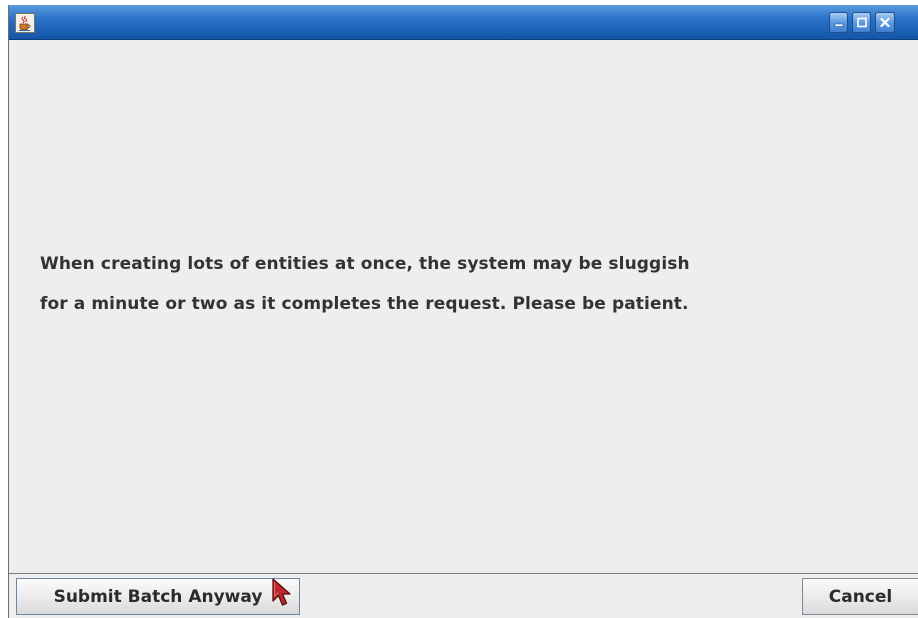 This screenshot has height=618, width=918. I want to click on cancel-button: Cancel, so click(860, 596).